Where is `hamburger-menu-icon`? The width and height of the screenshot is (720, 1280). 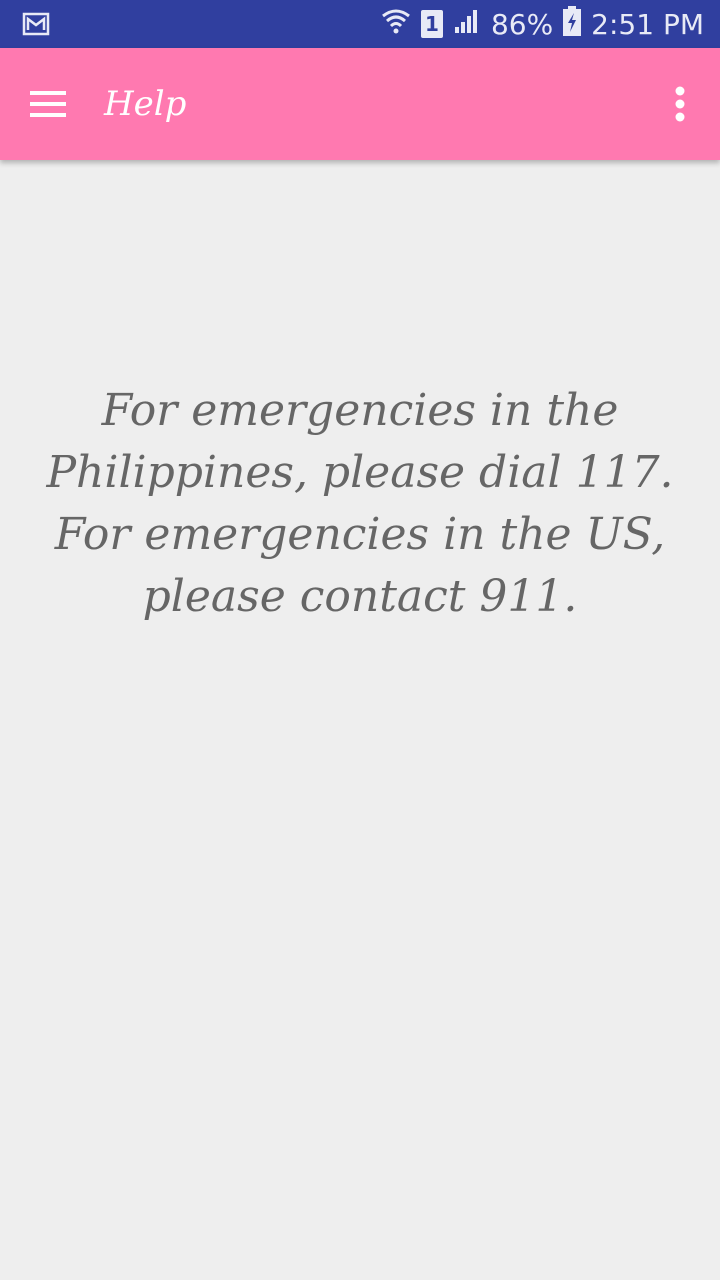
hamburger-menu-icon is located at coordinates (48, 104).